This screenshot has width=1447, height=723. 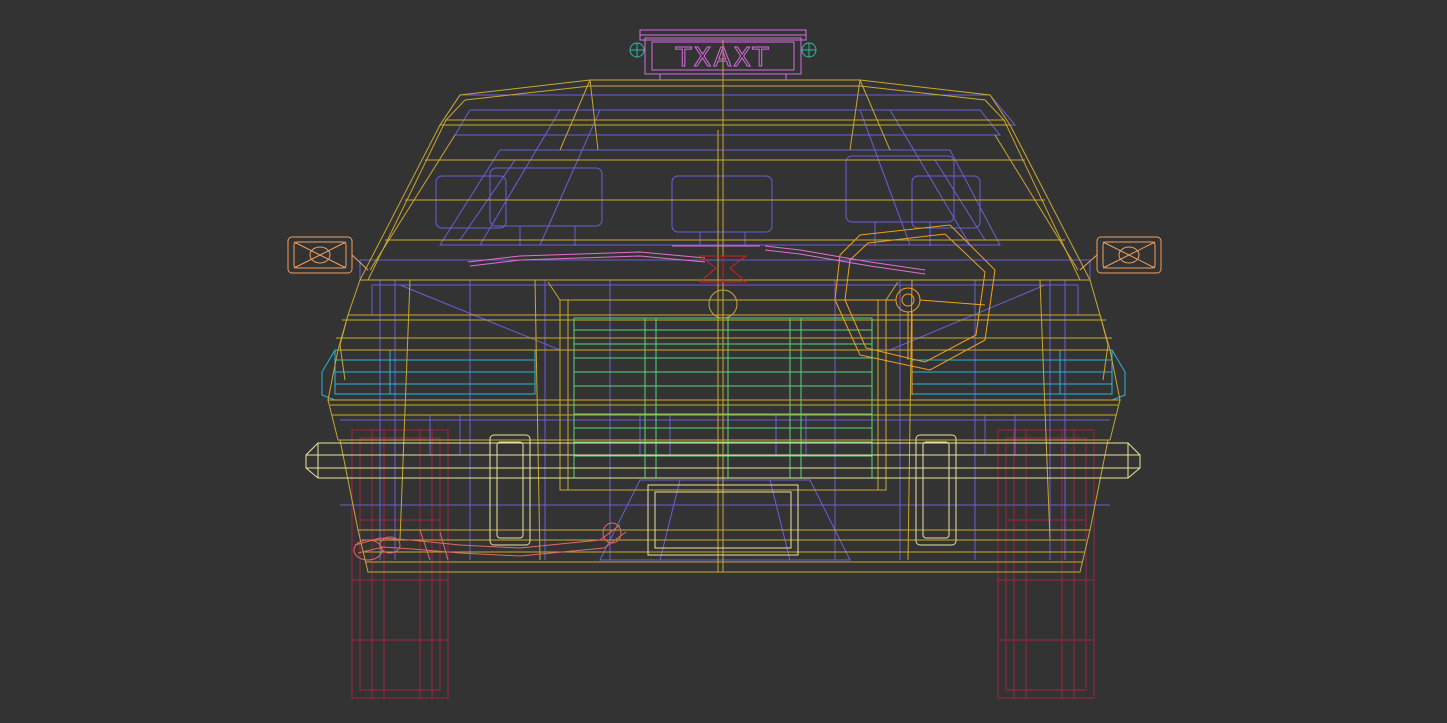 What do you see at coordinates (428, 375) in the screenshot?
I see `headlight-left` at bounding box center [428, 375].